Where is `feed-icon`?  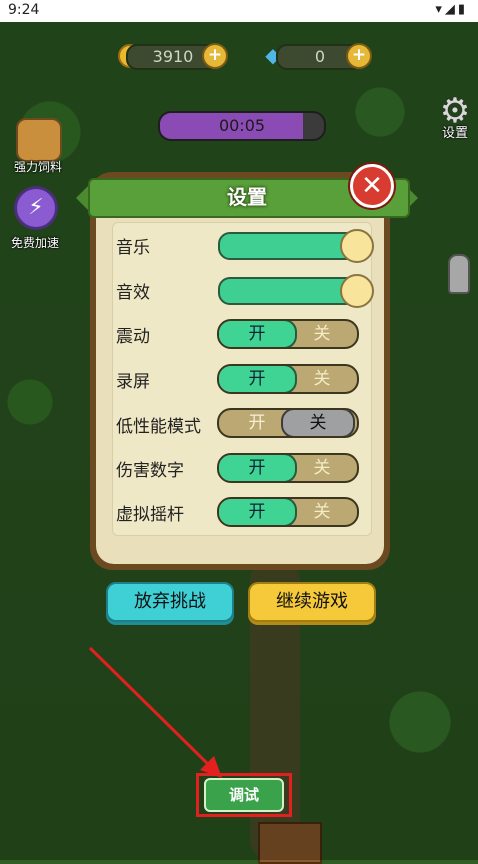 feed-icon is located at coordinates (39, 140).